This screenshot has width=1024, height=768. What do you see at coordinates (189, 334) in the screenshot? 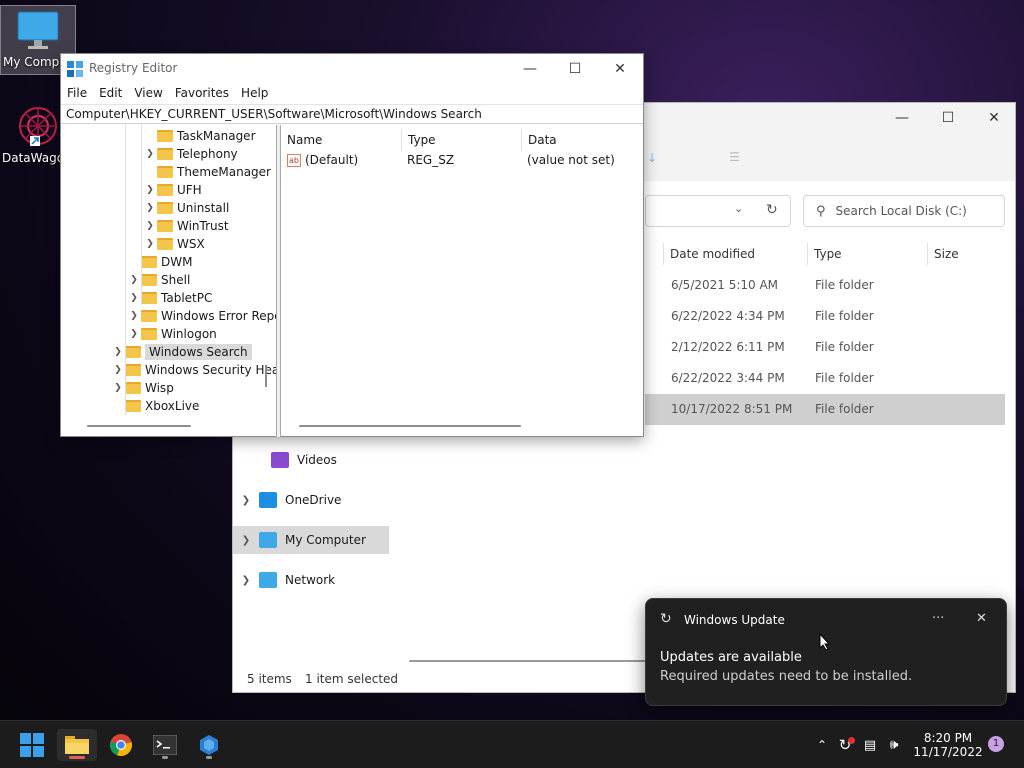
I see `tree-node-label: Winlogon` at bounding box center [189, 334].